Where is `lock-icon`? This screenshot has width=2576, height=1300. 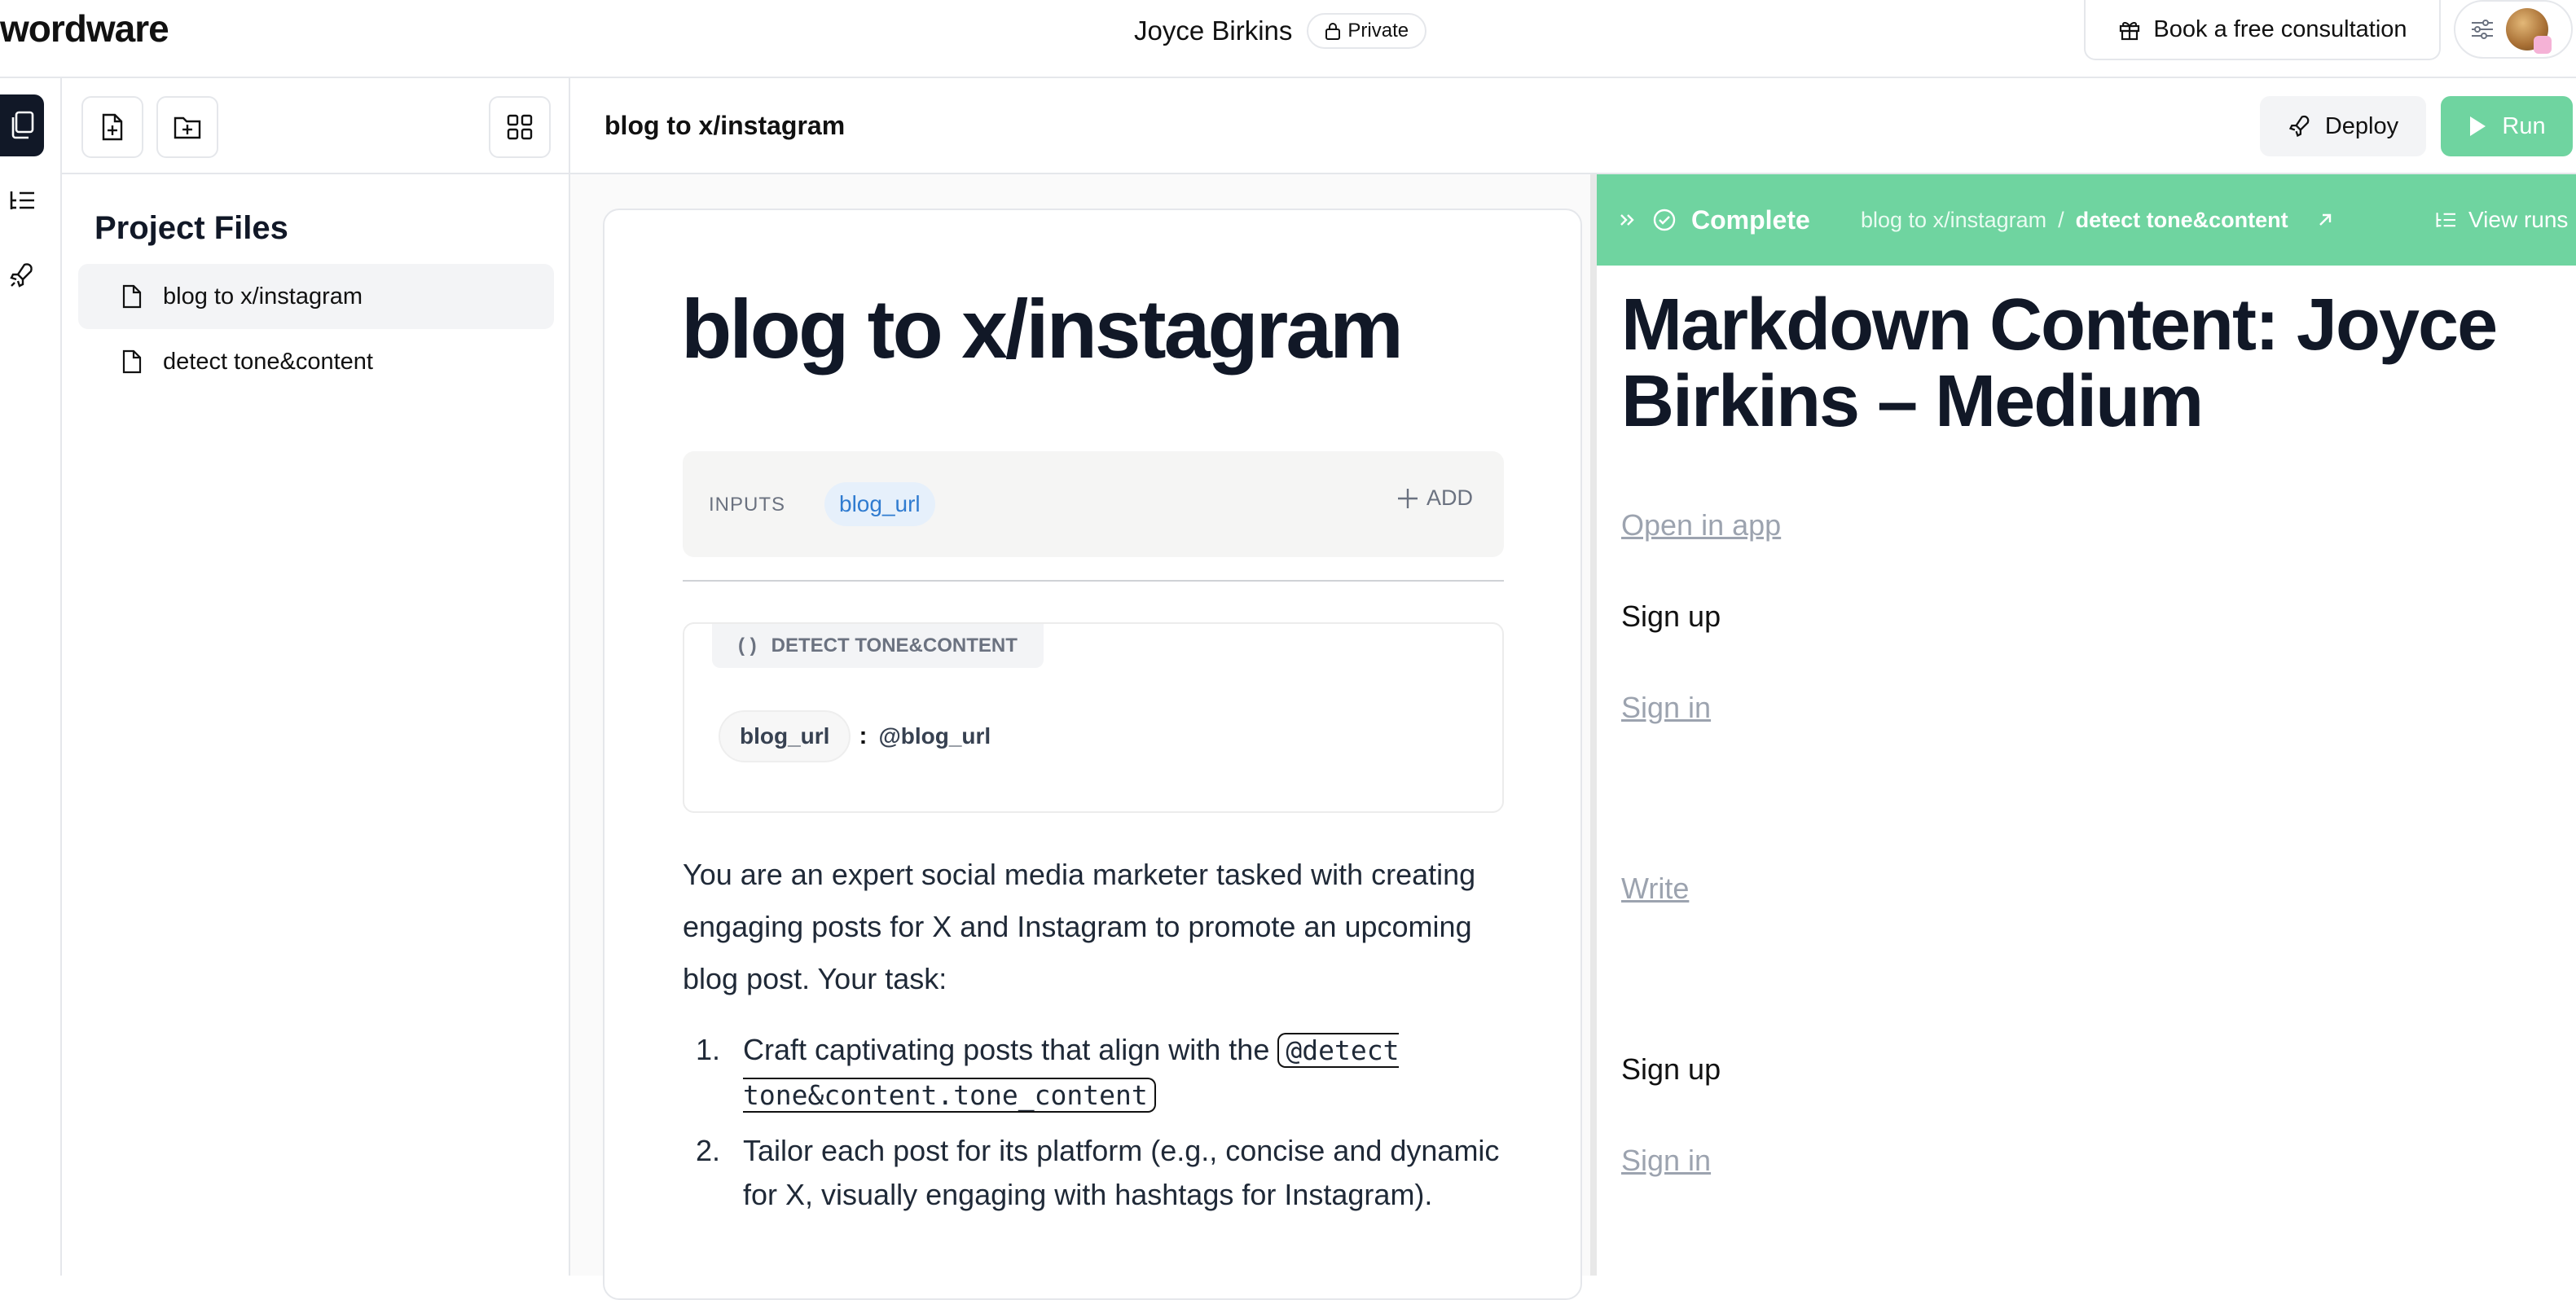
lock-icon is located at coordinates (1333, 31).